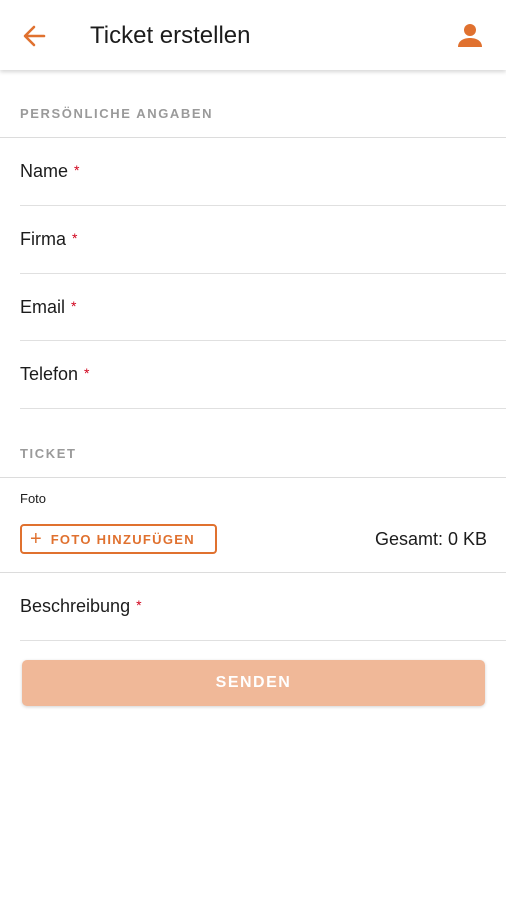 Image resolution: width=506 pixels, height=900 pixels. I want to click on field-label: Telefon *, so click(55, 374).